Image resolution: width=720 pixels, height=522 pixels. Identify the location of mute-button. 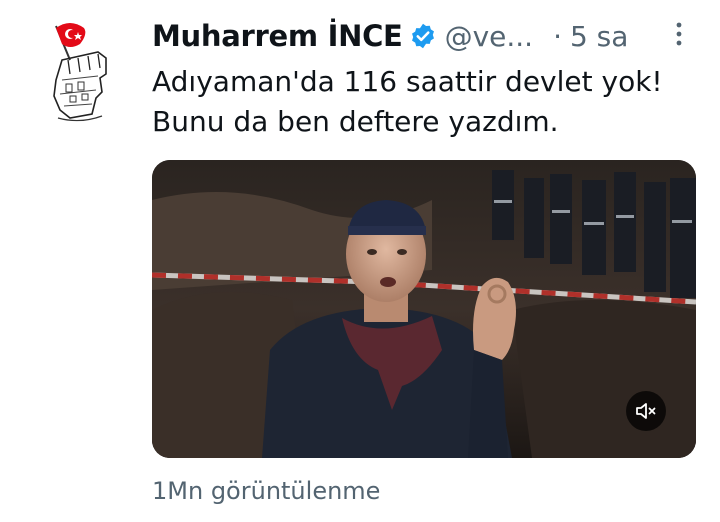
(646, 411).